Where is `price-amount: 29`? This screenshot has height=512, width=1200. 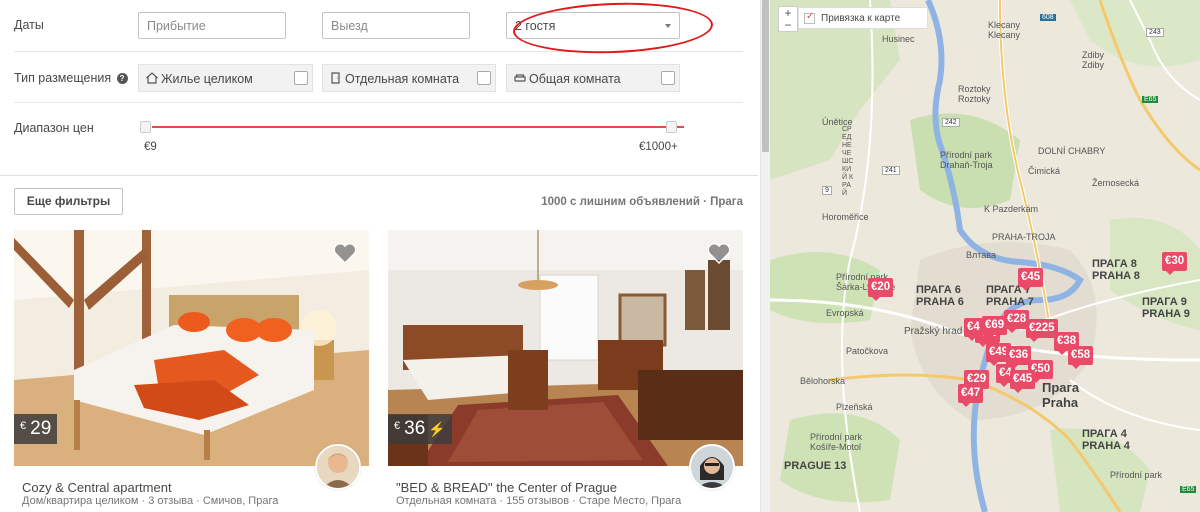 price-amount: 29 is located at coordinates (41, 428).